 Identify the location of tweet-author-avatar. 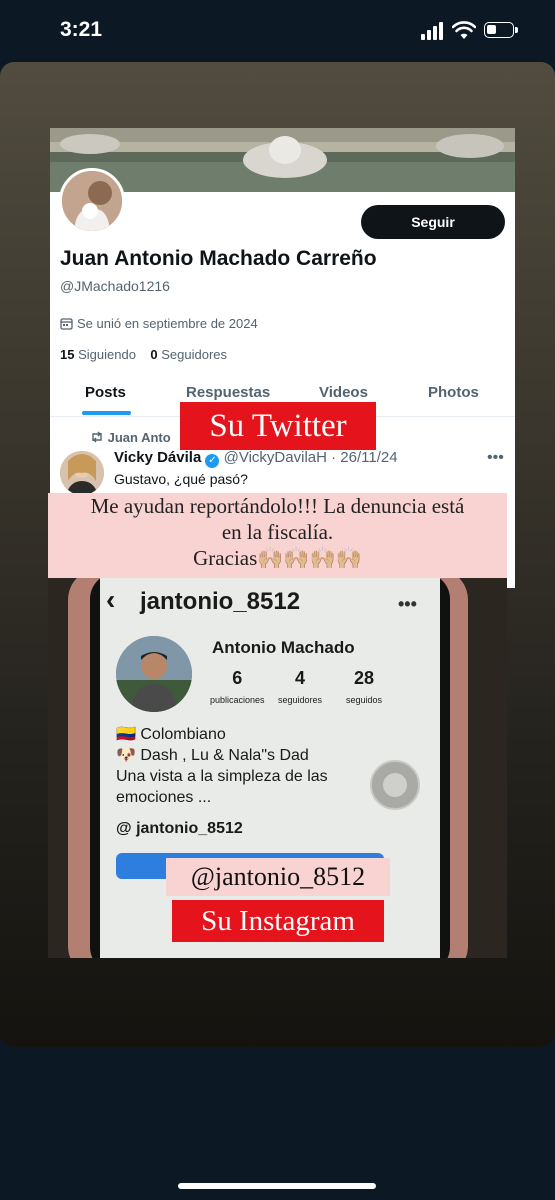
(82, 473).